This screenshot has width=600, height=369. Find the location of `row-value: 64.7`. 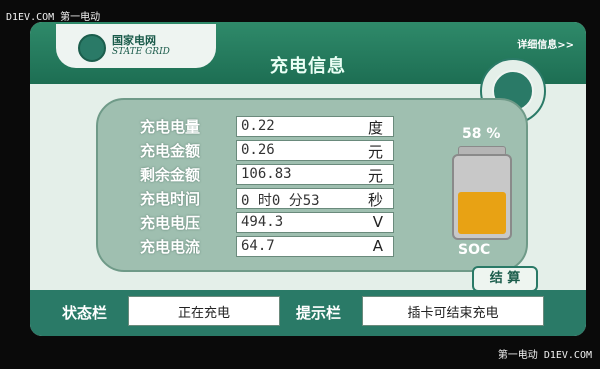

row-value: 64.7 is located at coordinates (258, 246).